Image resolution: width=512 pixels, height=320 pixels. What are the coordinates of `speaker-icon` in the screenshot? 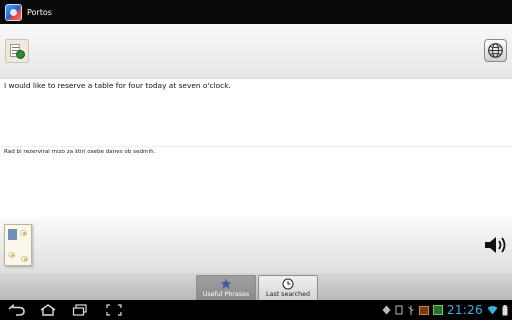 It's located at (496, 245).